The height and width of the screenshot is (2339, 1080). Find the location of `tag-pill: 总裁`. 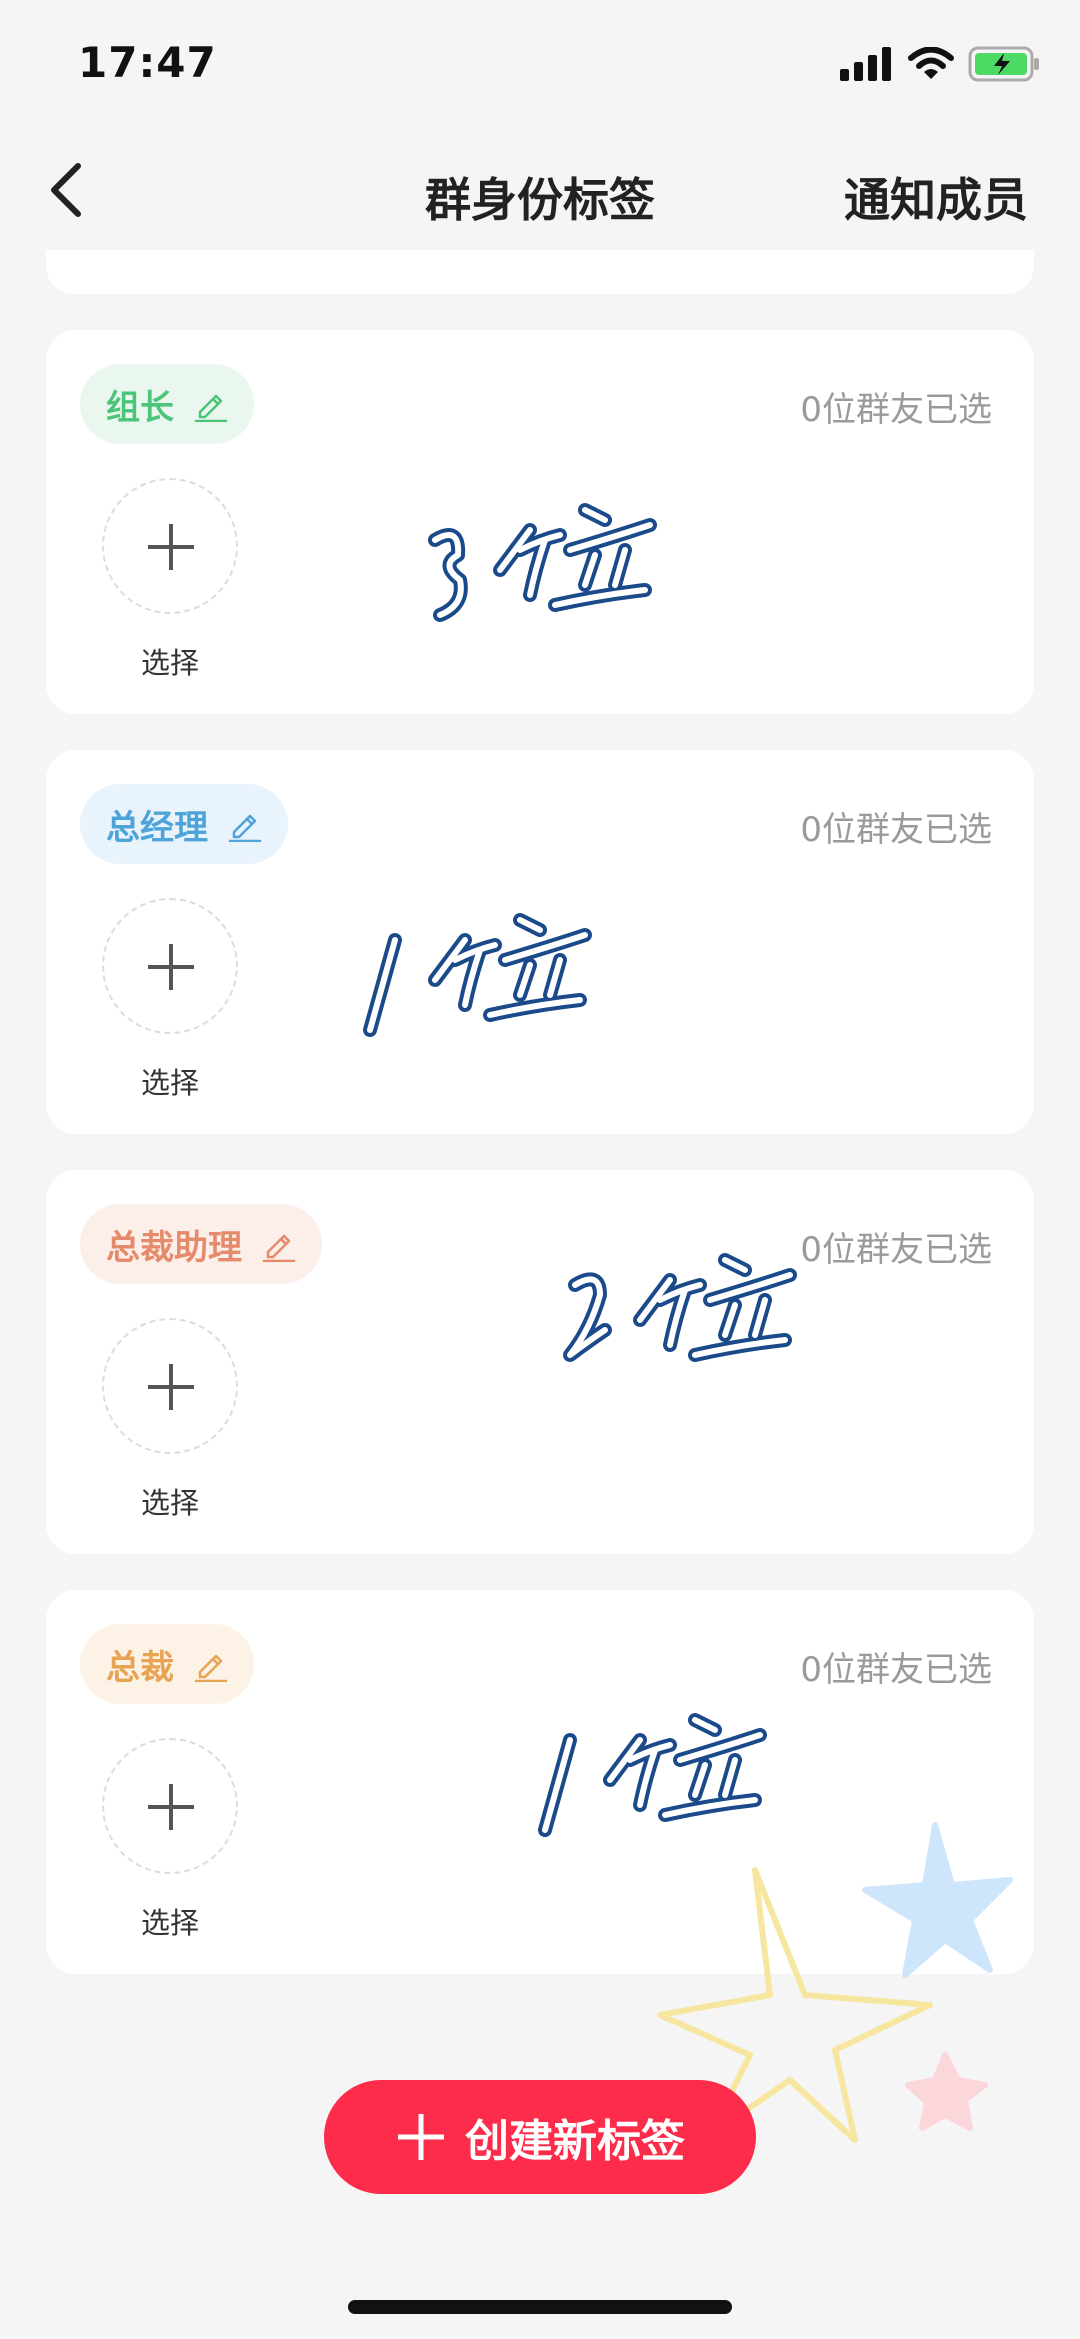

tag-pill: 总裁 is located at coordinates (167, 1664).